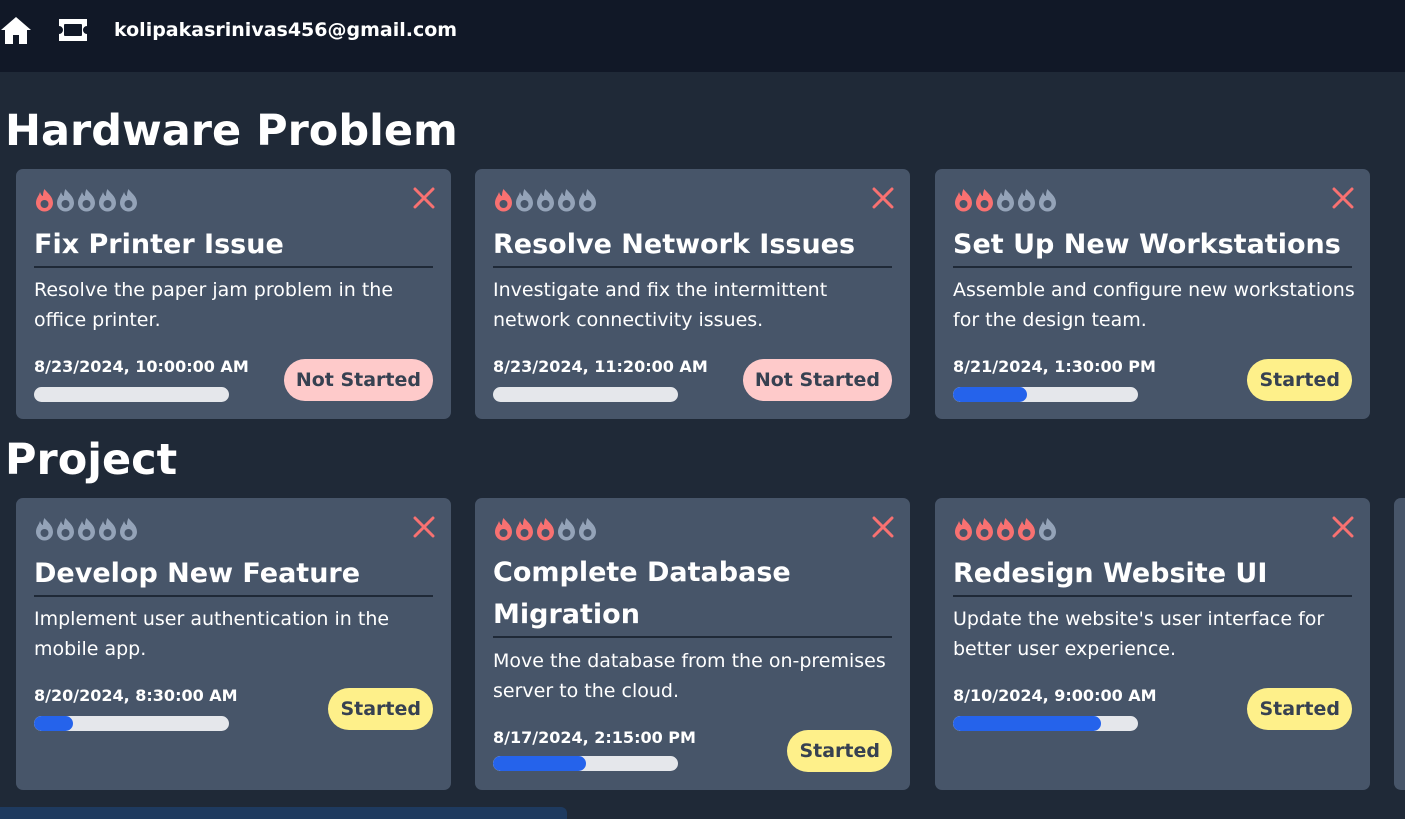 The image size is (1405, 819). I want to click on card-title: Redesign Website UI, so click(1152, 575).